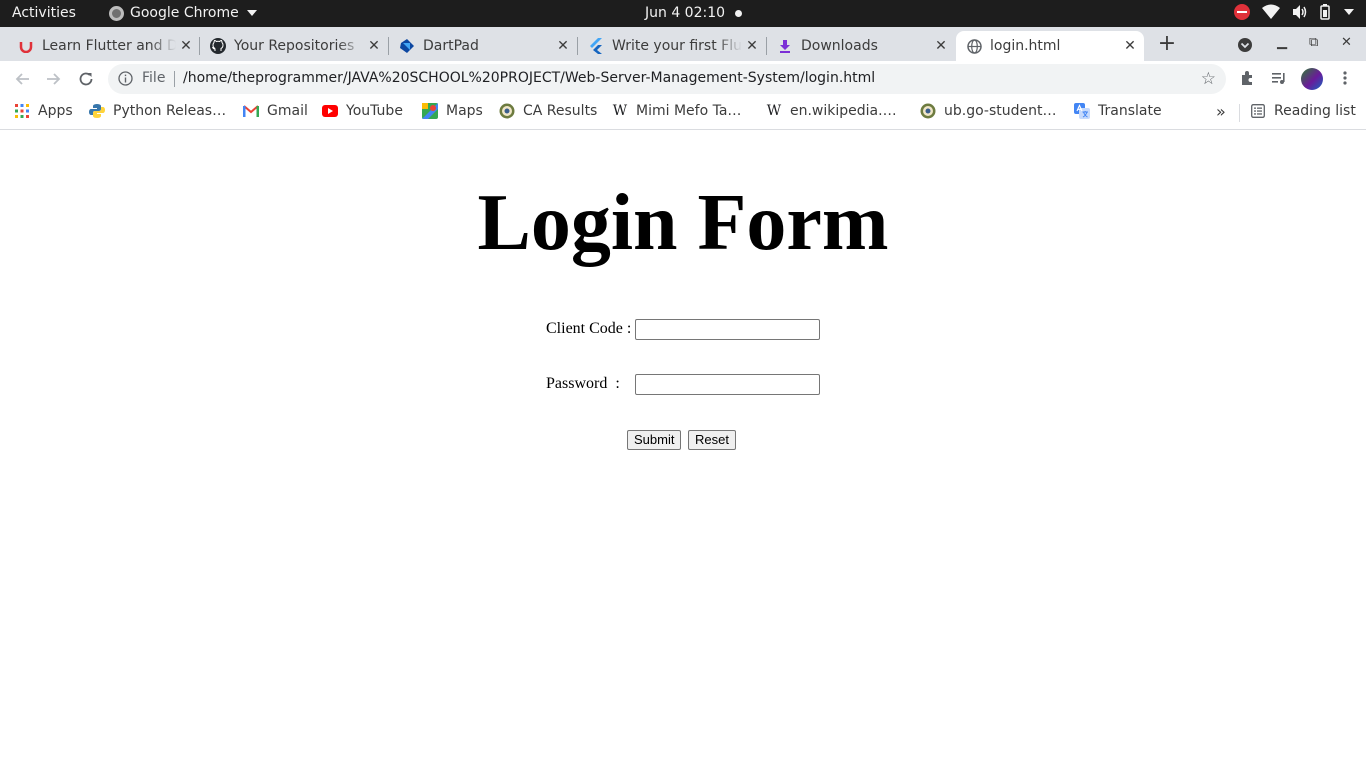  Describe the element at coordinates (560, 111) in the screenshot. I see `bookmark-label: CA Results` at that location.